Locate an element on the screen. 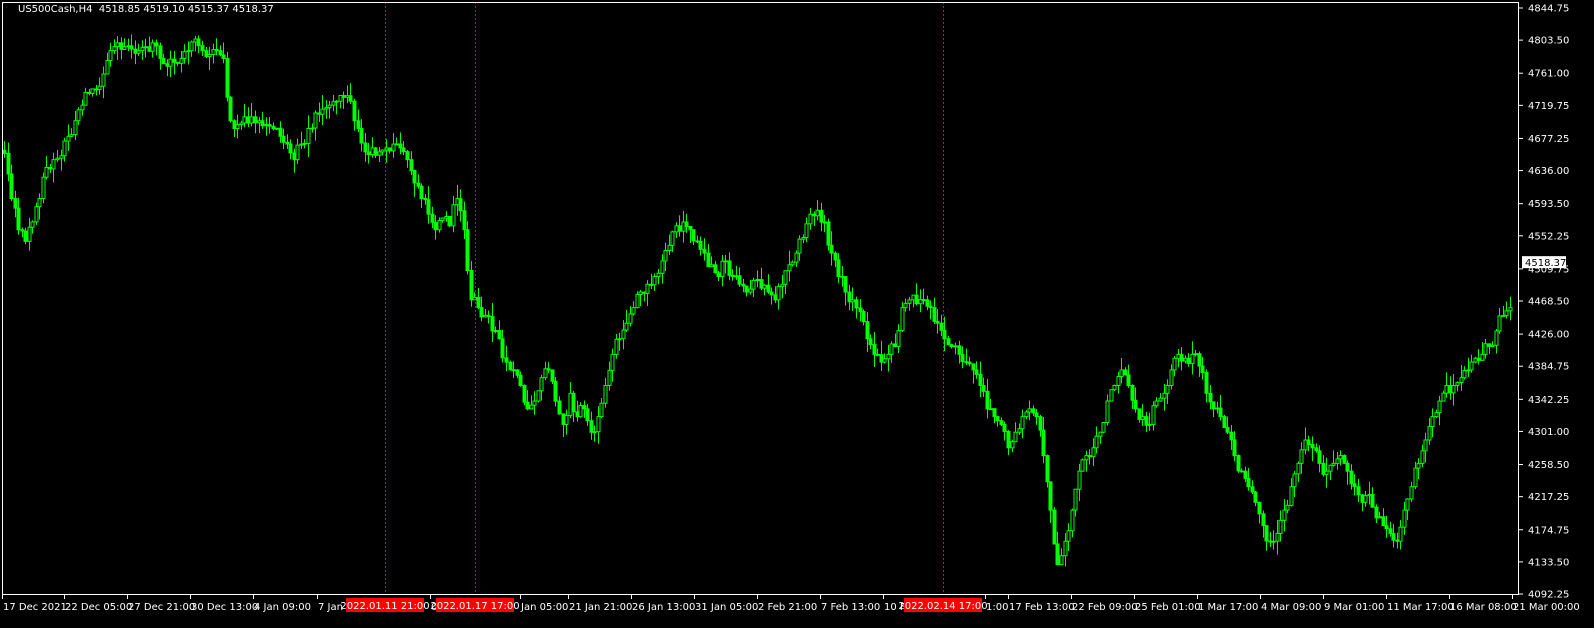 The image size is (1594, 628). x-tick-label: 11 Mar 17:00 is located at coordinates (1420, 607).